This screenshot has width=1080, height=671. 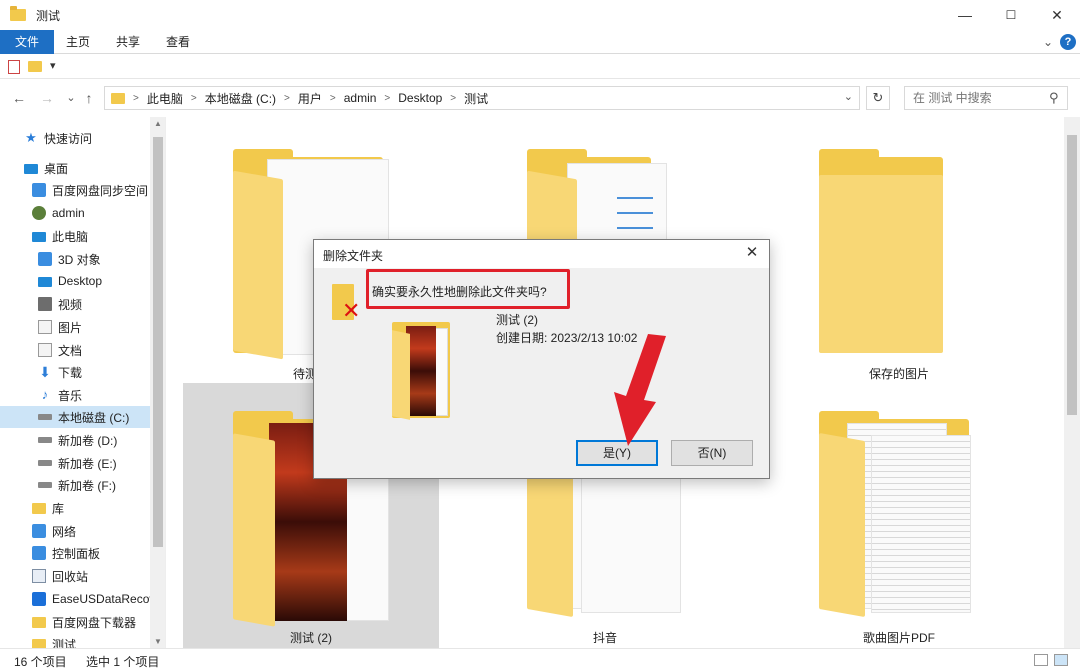 What do you see at coordinates (165, 98) in the screenshot?
I see `breadcrumb-this-pc: 此电脑` at bounding box center [165, 98].